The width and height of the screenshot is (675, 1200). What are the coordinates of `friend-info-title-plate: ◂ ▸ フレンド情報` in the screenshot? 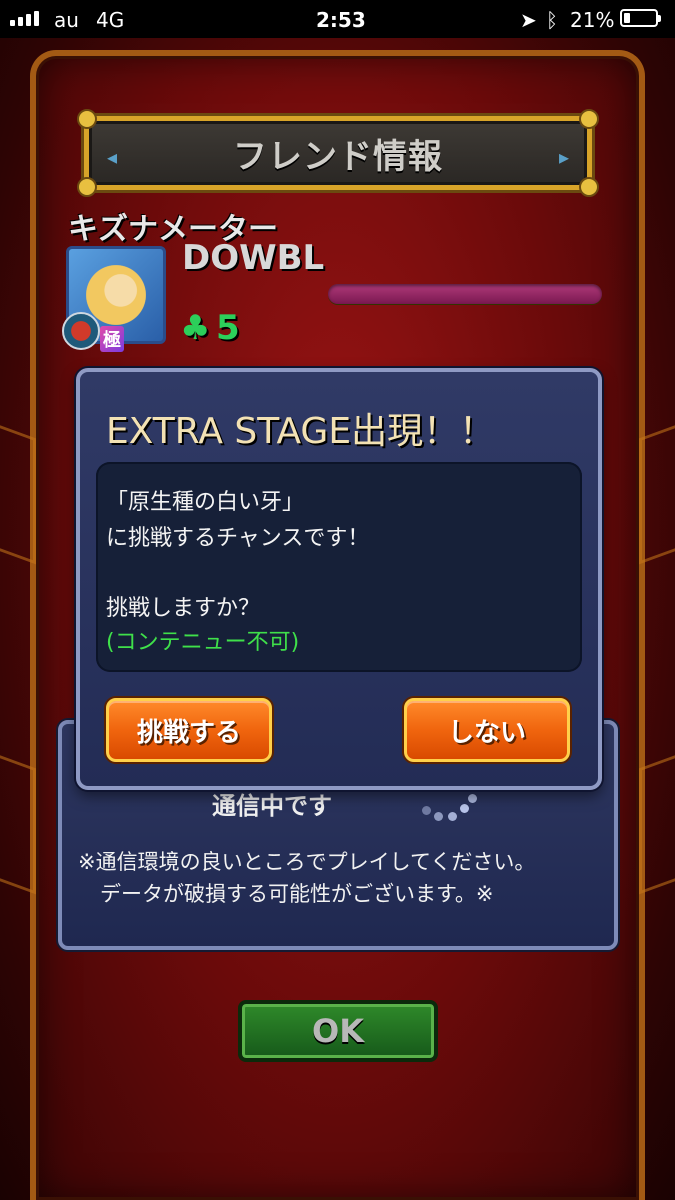 It's located at (338, 153).